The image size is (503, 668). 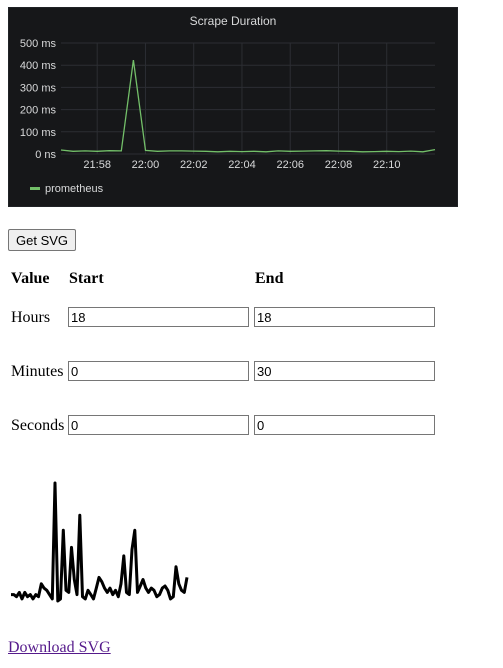 What do you see at coordinates (38, 88) in the screenshot?
I see `y-tick-label: 300 ms` at bounding box center [38, 88].